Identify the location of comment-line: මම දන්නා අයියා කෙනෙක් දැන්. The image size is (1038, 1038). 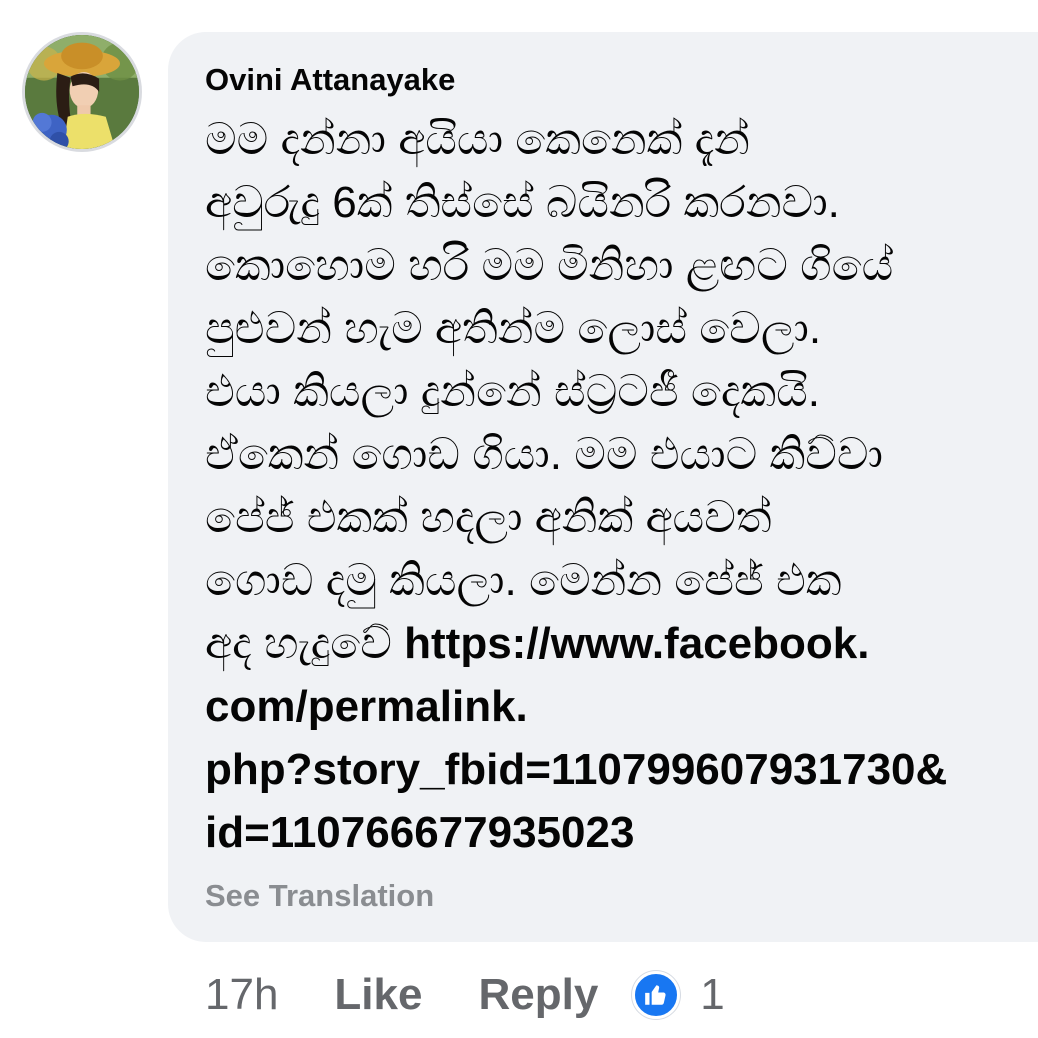
(615, 139).